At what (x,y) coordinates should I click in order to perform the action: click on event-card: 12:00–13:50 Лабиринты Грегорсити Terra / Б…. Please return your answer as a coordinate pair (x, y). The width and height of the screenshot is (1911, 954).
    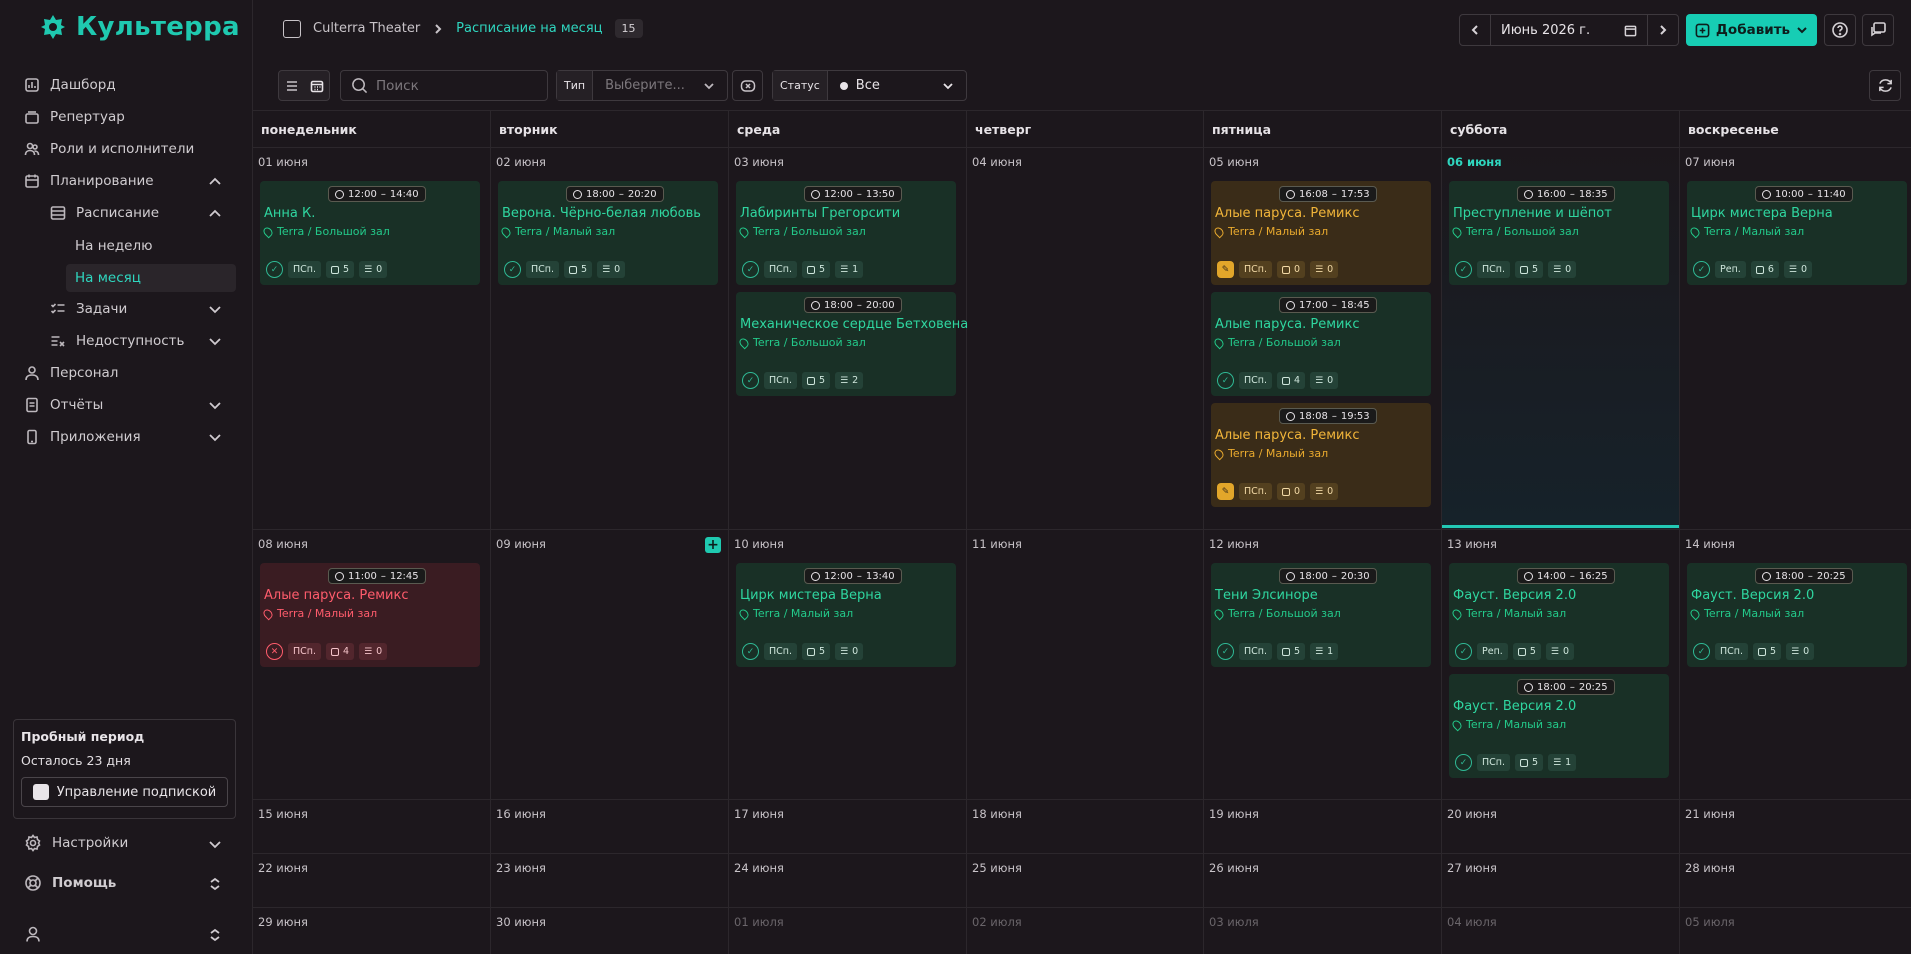
    Looking at the image, I should click on (846, 233).